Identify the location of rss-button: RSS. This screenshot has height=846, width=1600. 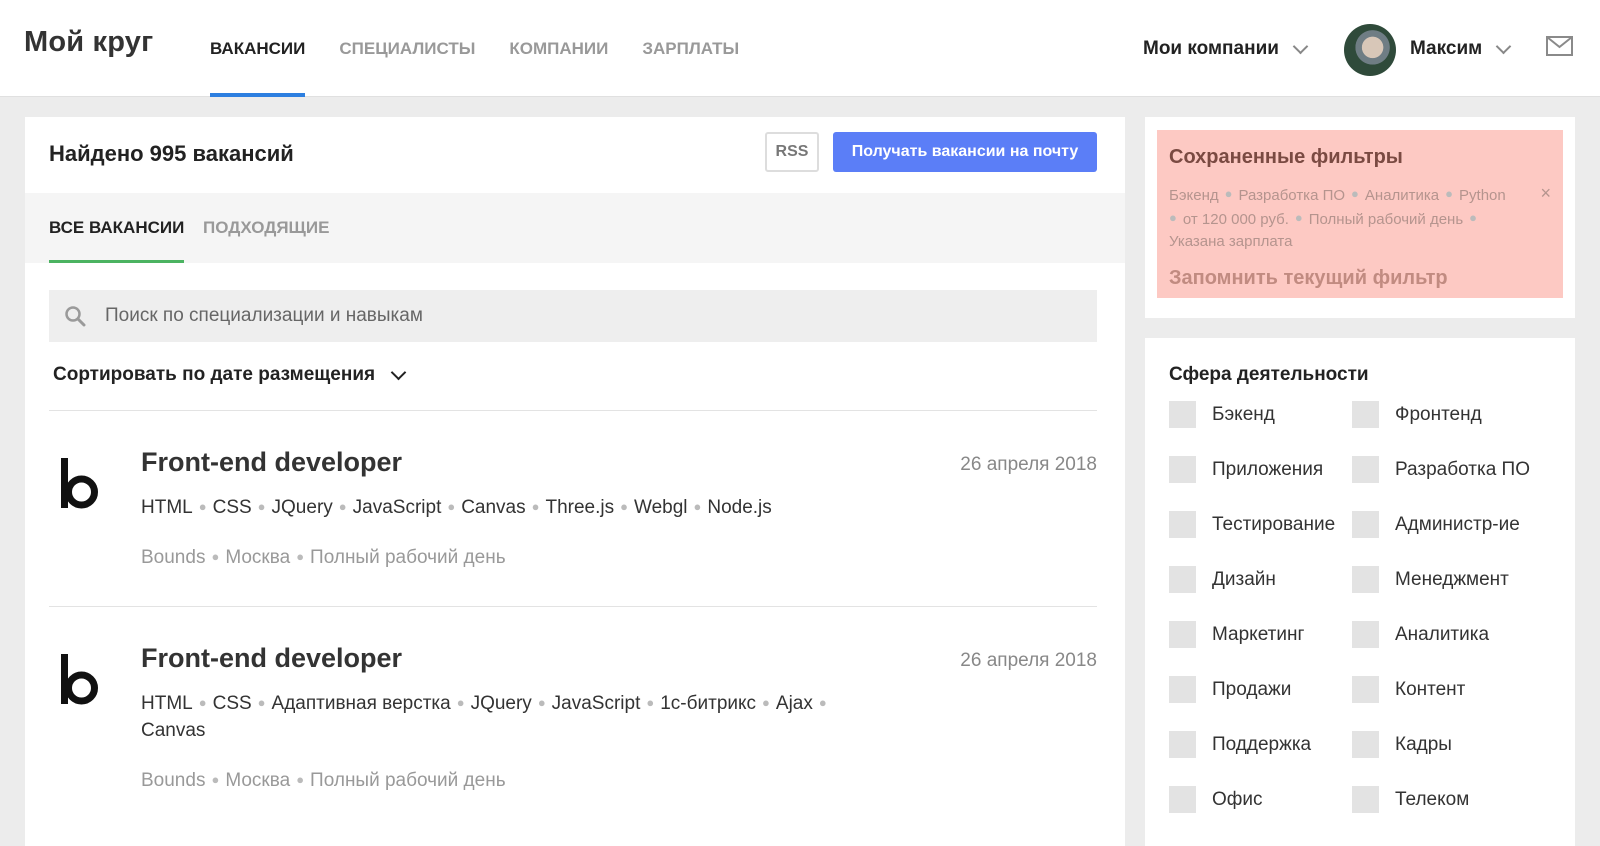
(792, 152).